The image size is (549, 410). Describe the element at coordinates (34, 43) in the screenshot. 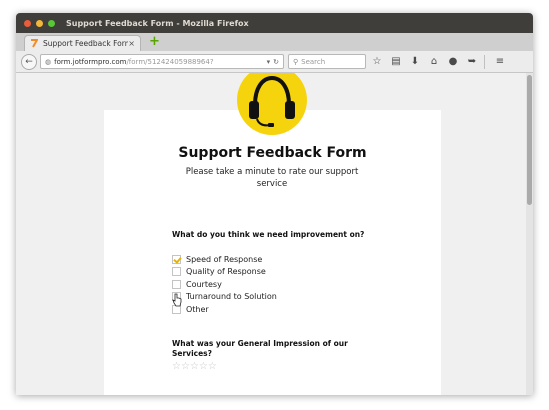

I see `jotform-favicon-icon` at that location.